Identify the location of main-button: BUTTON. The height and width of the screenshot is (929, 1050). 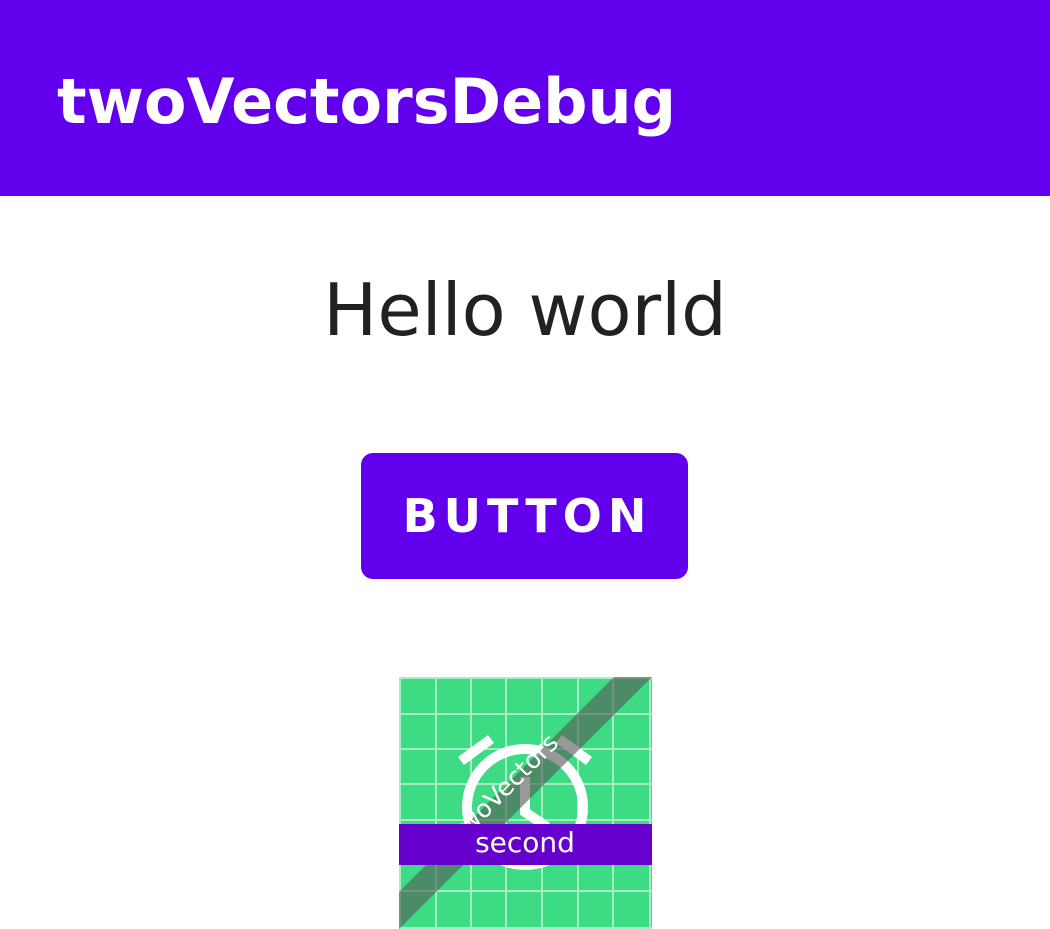
(524, 516).